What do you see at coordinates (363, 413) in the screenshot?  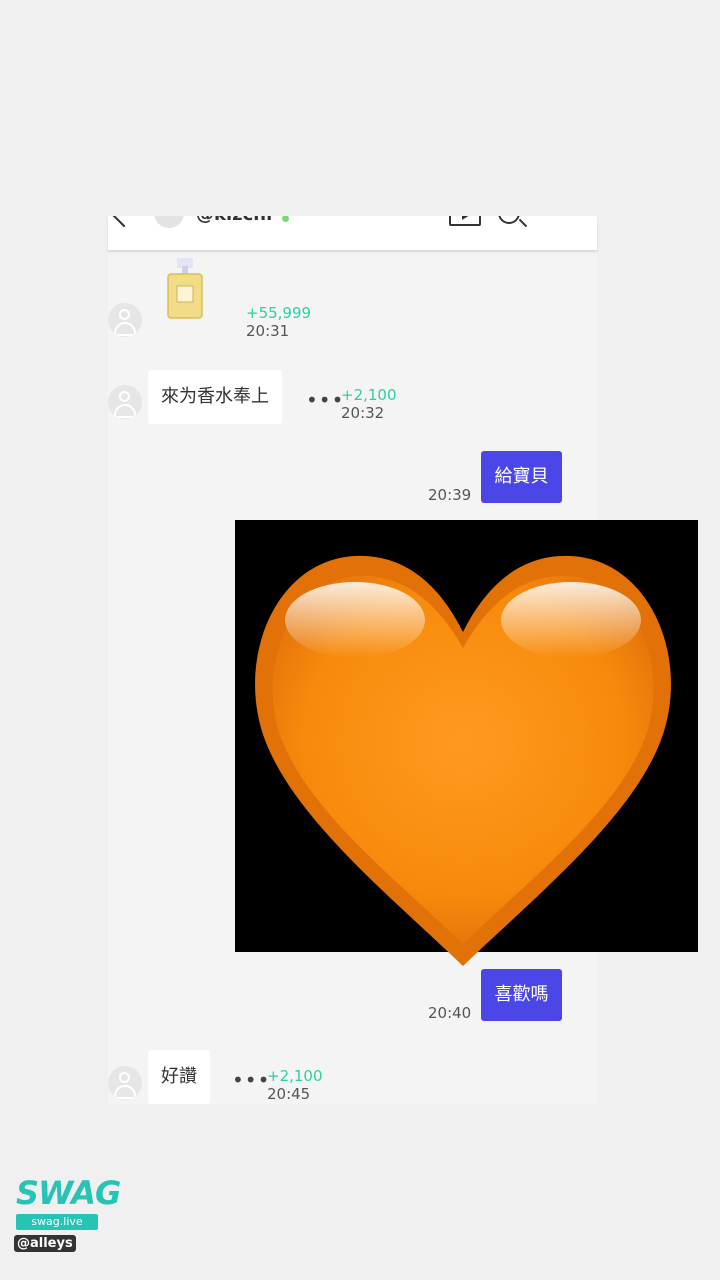 I see `message-time: 20:32` at bounding box center [363, 413].